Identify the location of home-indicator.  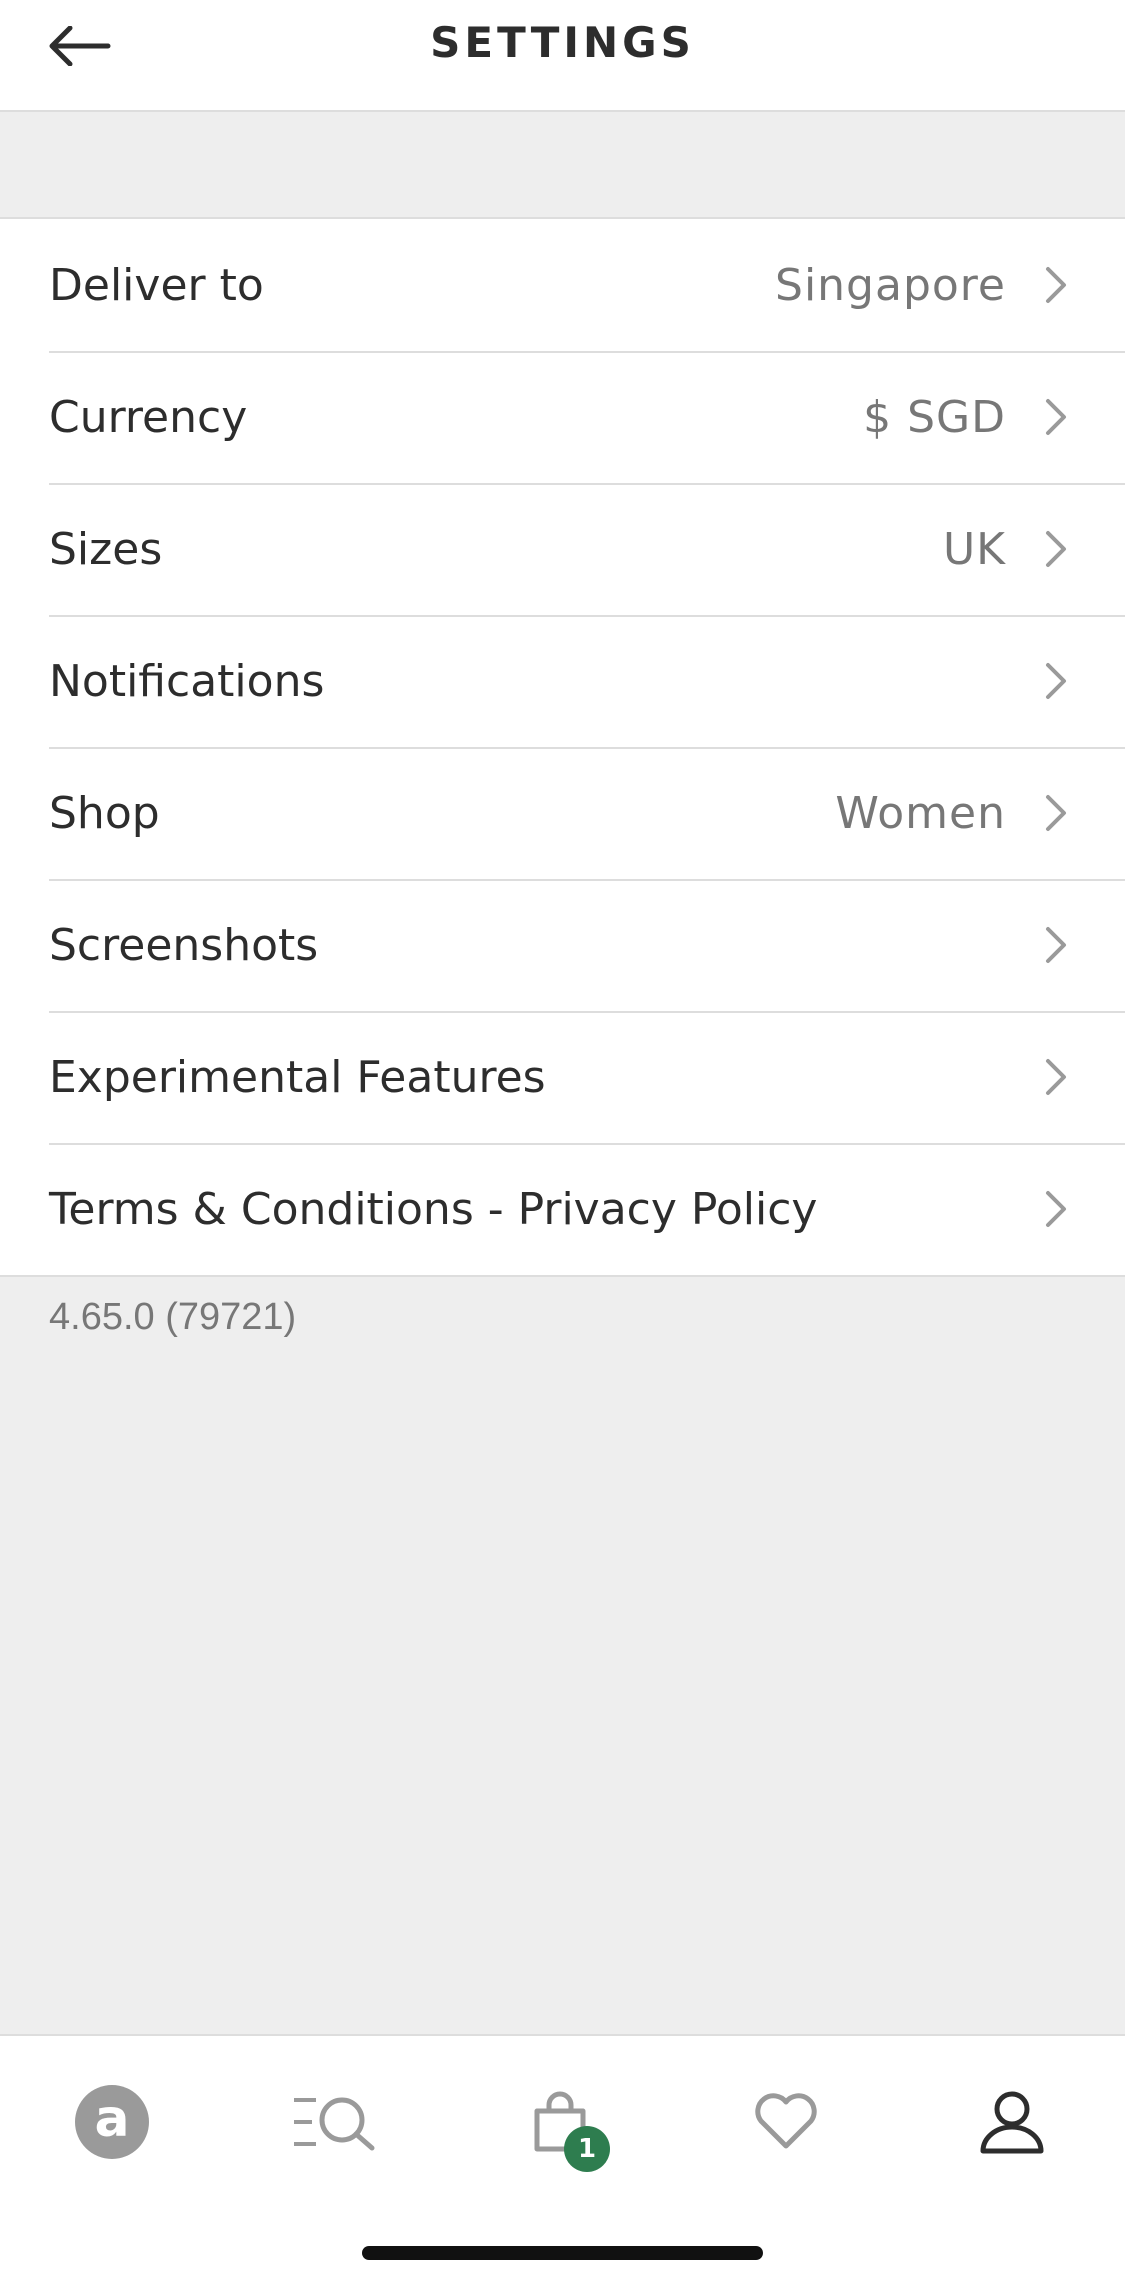
(562, 2253).